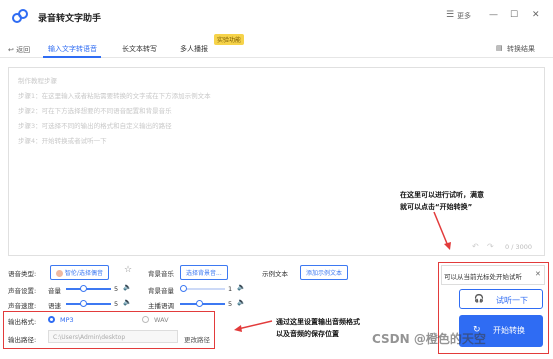 This screenshot has width=553, height=359. Describe the element at coordinates (83, 303) in the screenshot. I see `speed-slider-knob` at that location.